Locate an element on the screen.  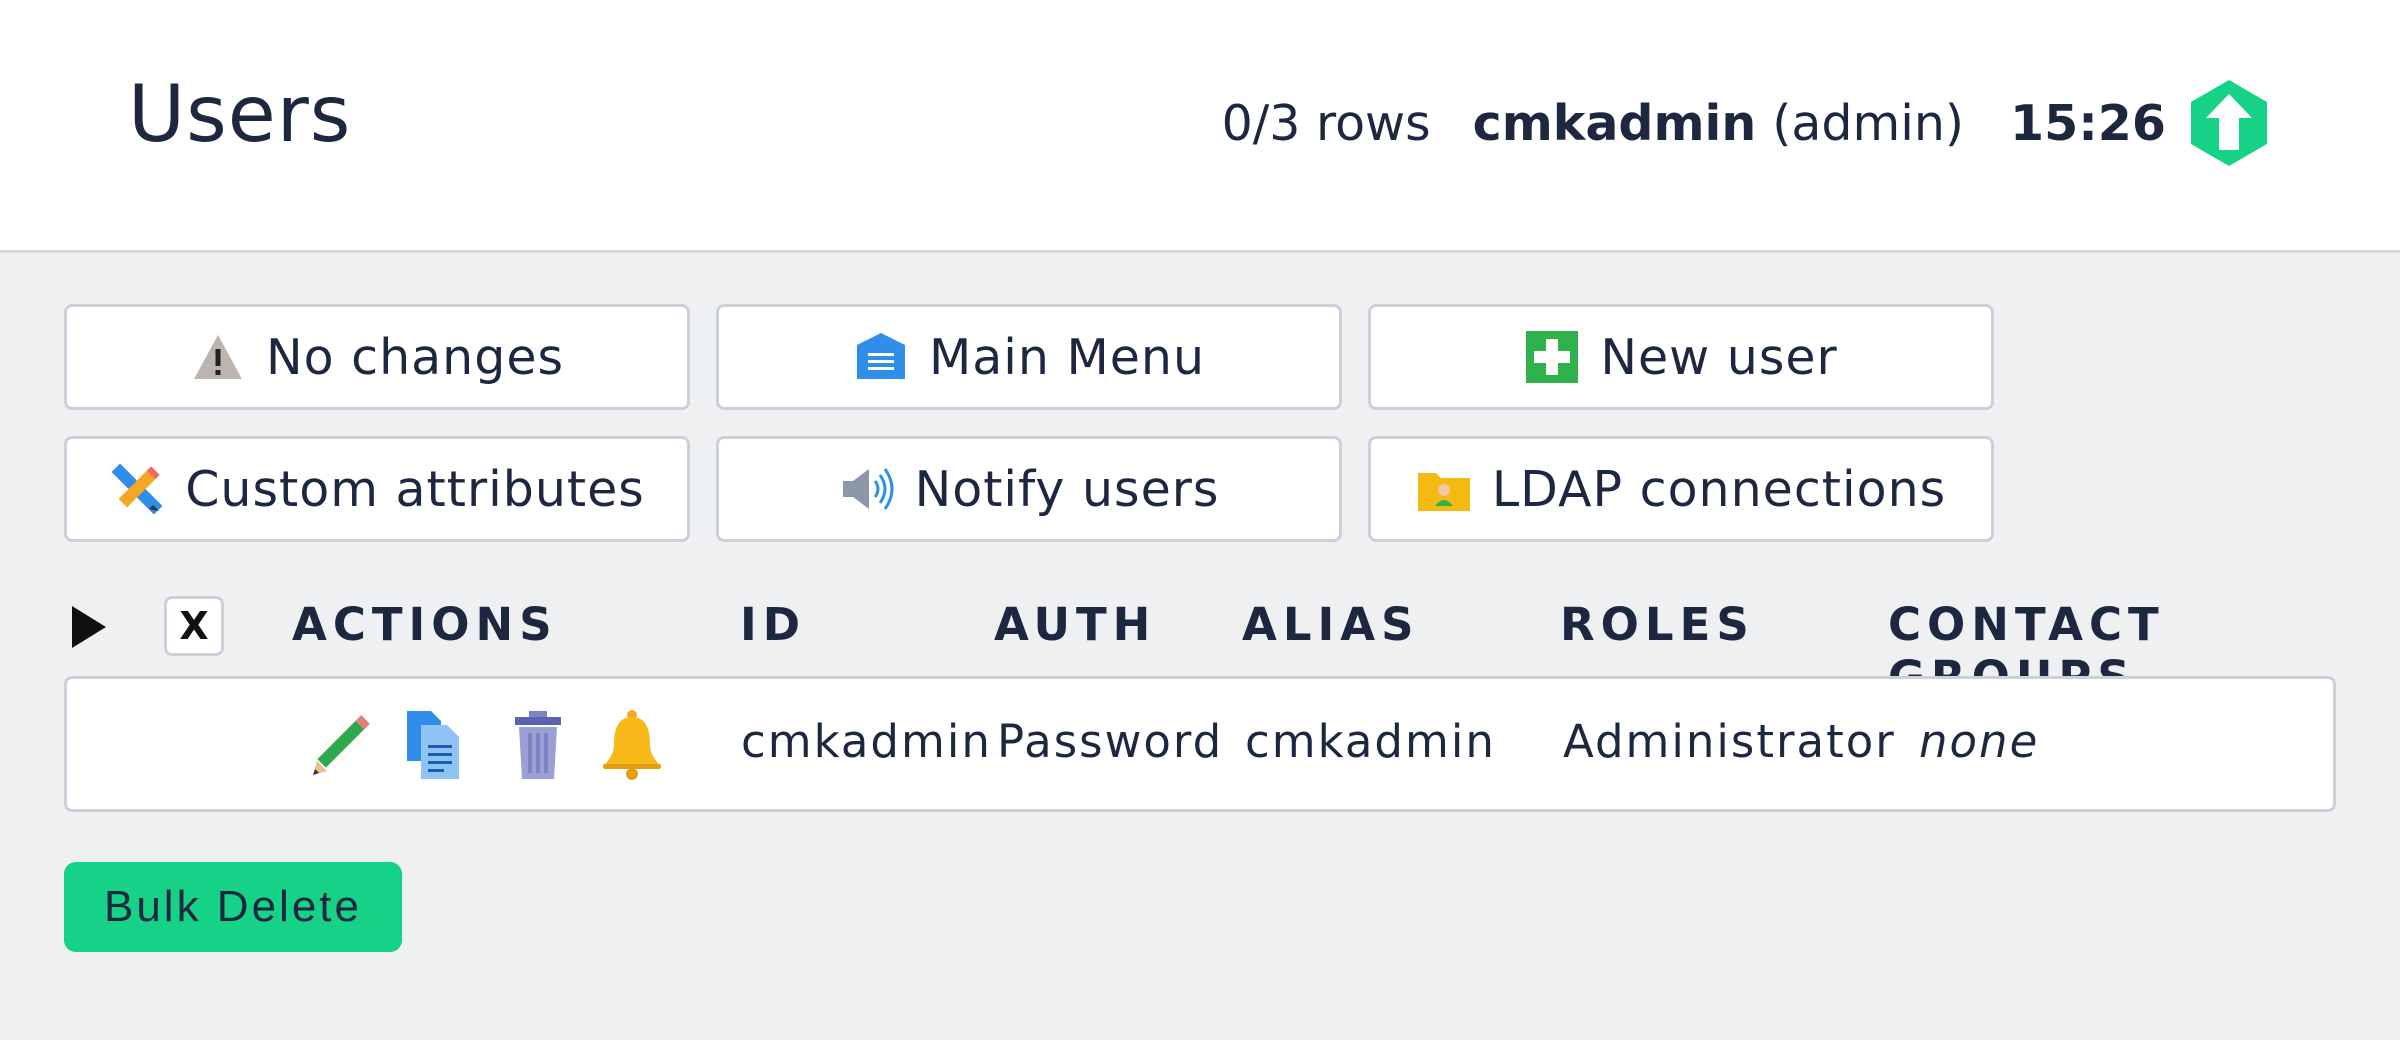
cell-contact-groups: none is located at coordinates (1979, 741).